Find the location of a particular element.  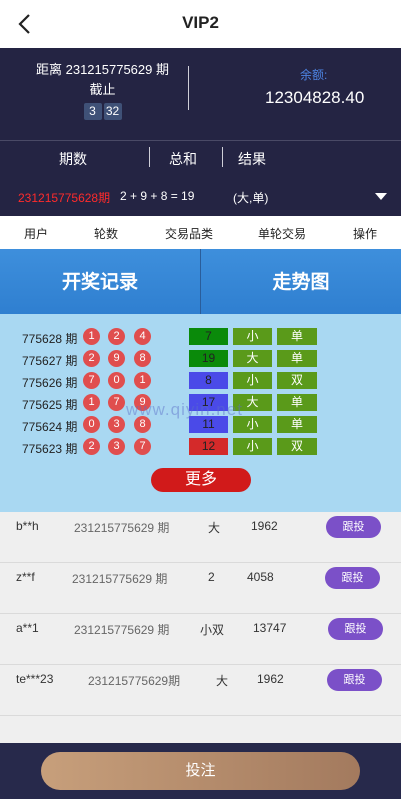

page-title: VIP2 is located at coordinates (200, 22).